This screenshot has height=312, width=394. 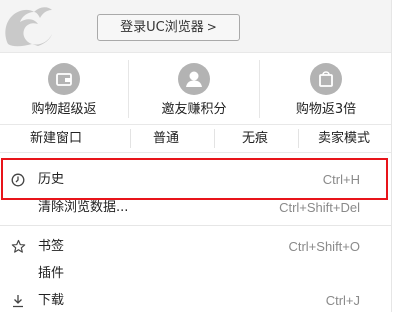 I want to click on menu-item-shortcut: Ctrl+Shift+Del, so click(x=319, y=207).